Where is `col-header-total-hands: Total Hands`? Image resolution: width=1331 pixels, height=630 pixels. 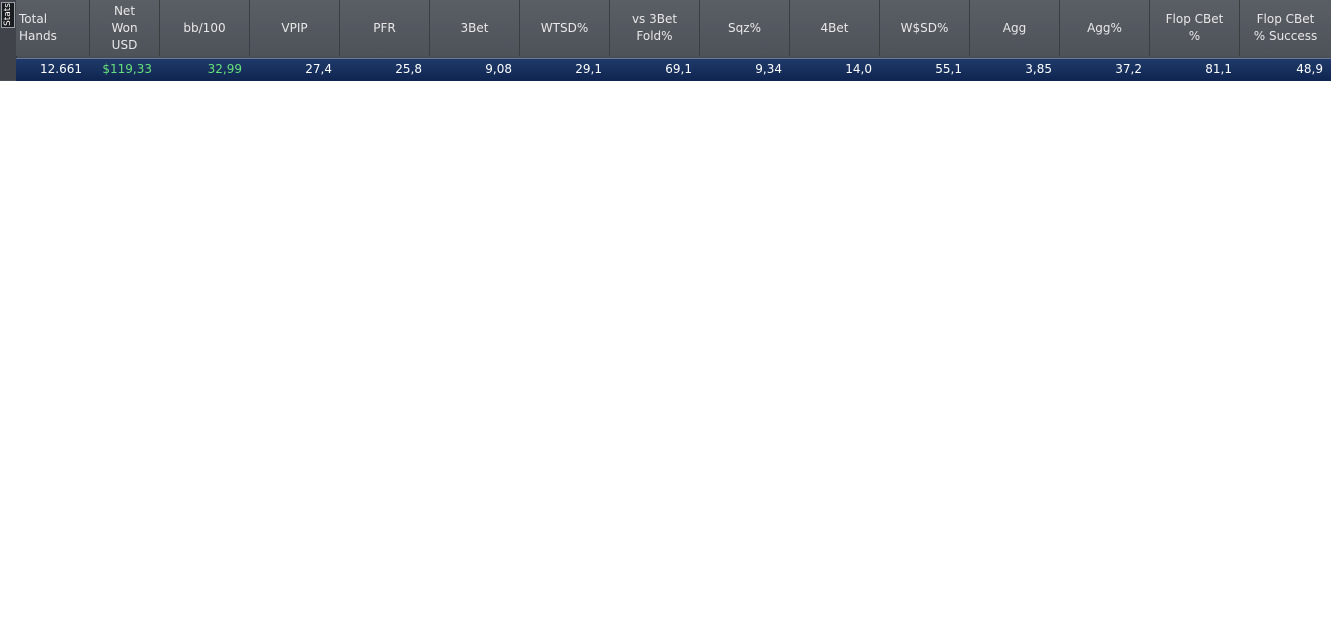 col-header-total-hands: Total Hands is located at coordinates (53, 28).